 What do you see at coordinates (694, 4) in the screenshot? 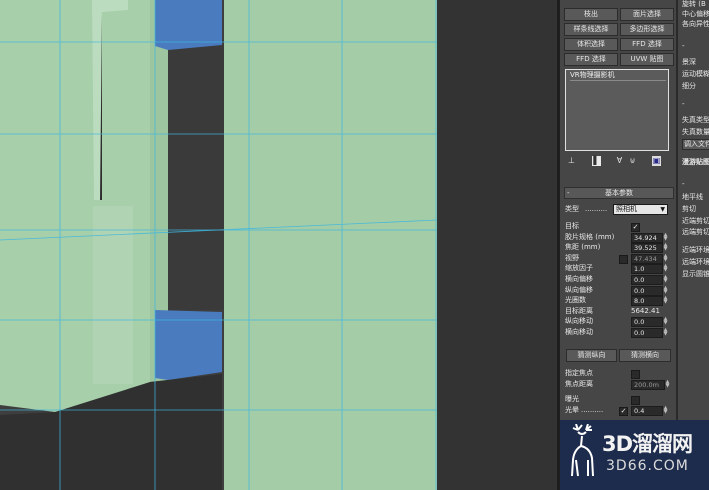
I see `right-top-line-1: 旋转 (B` at bounding box center [694, 4].